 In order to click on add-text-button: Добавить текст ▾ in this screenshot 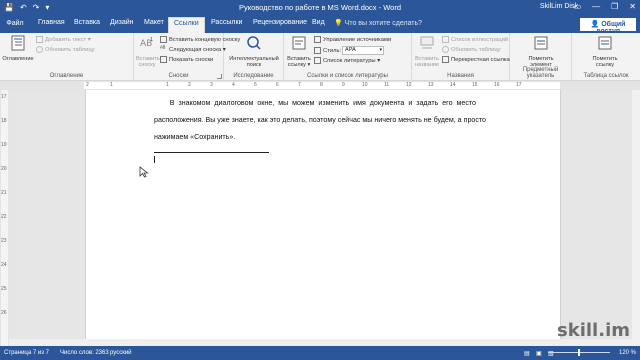, I will do `click(63, 39)`.